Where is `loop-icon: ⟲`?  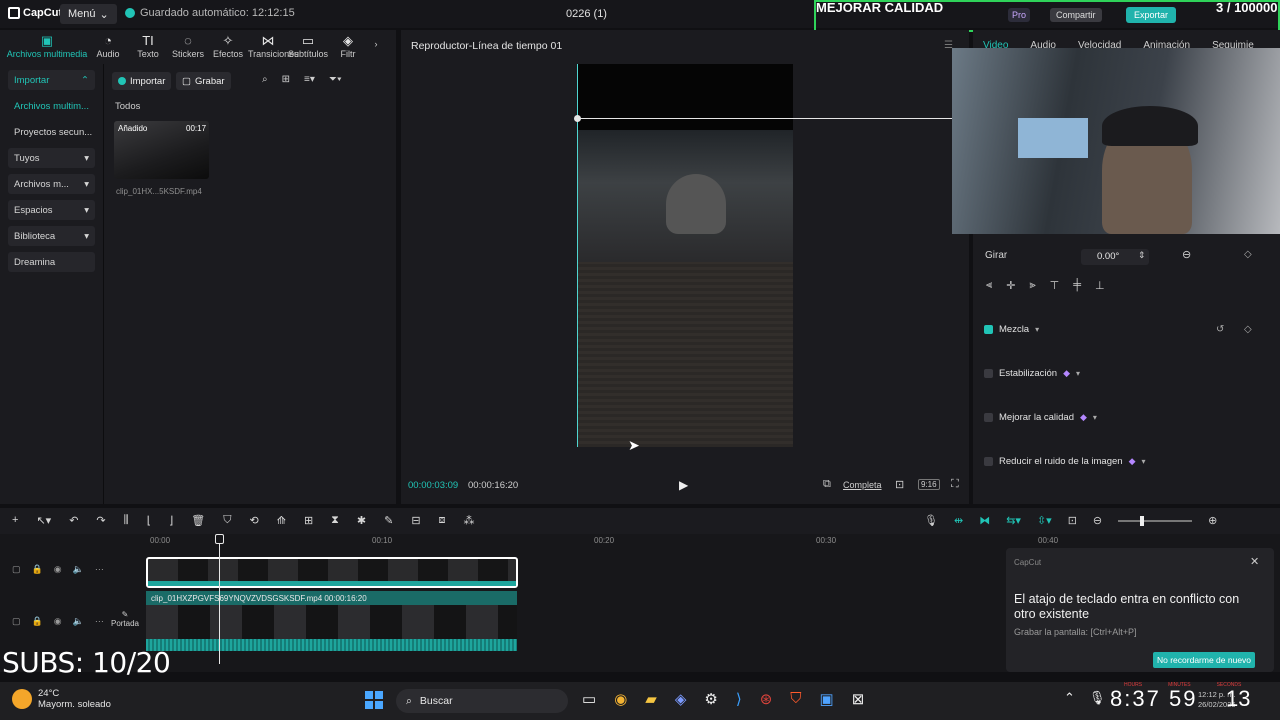 loop-icon: ⟲ is located at coordinates (254, 520).